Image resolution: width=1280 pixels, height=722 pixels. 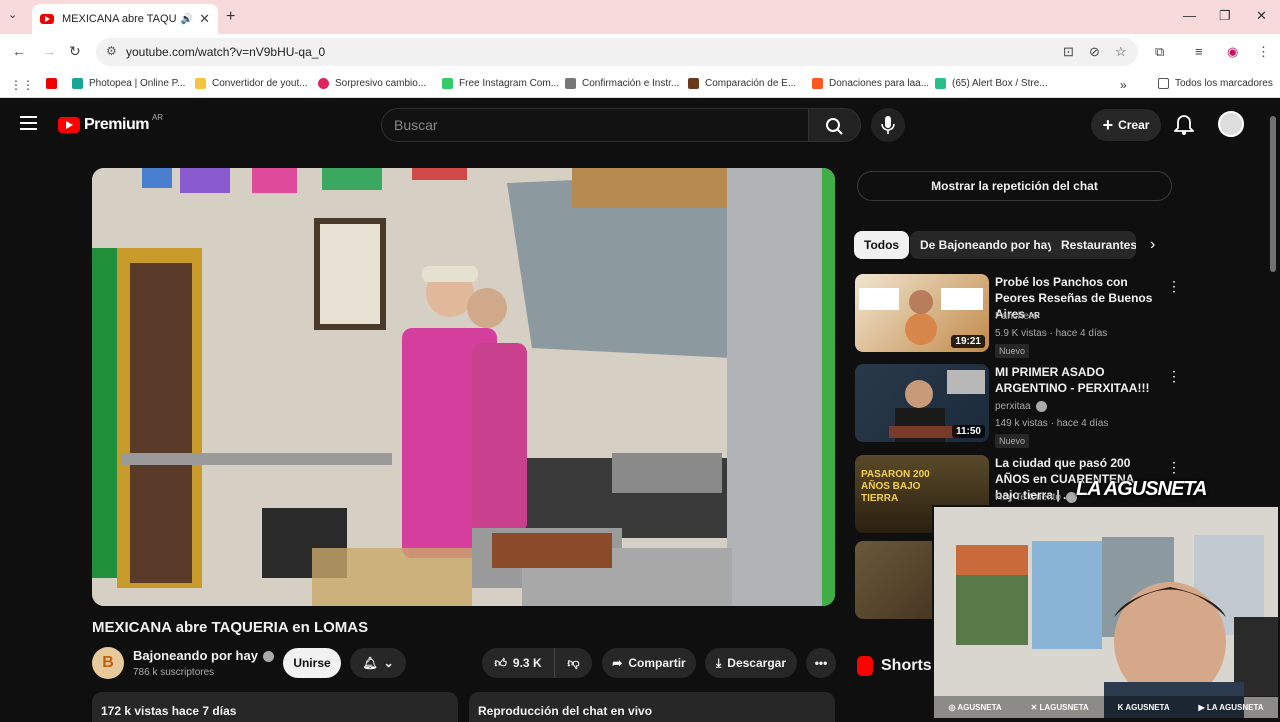 What do you see at coordinates (595, 125) in the screenshot?
I see `search-input: Buscar` at bounding box center [595, 125].